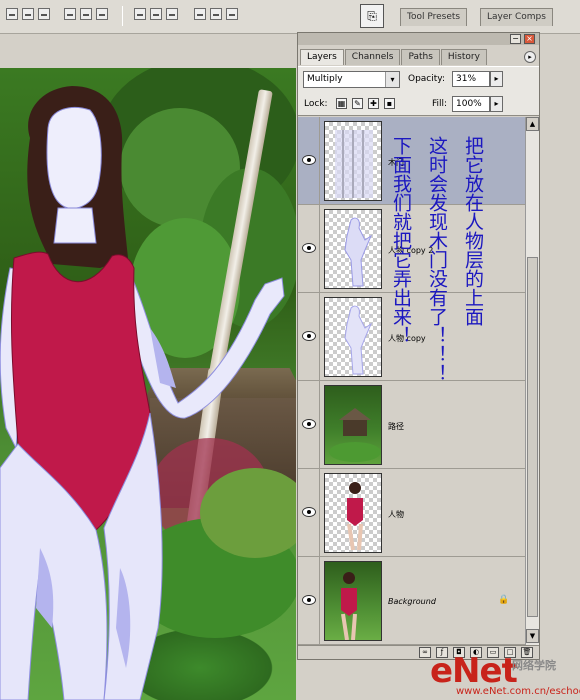  Describe the element at coordinates (349, 606) in the screenshot. I see `background-thumbnail` at that location.